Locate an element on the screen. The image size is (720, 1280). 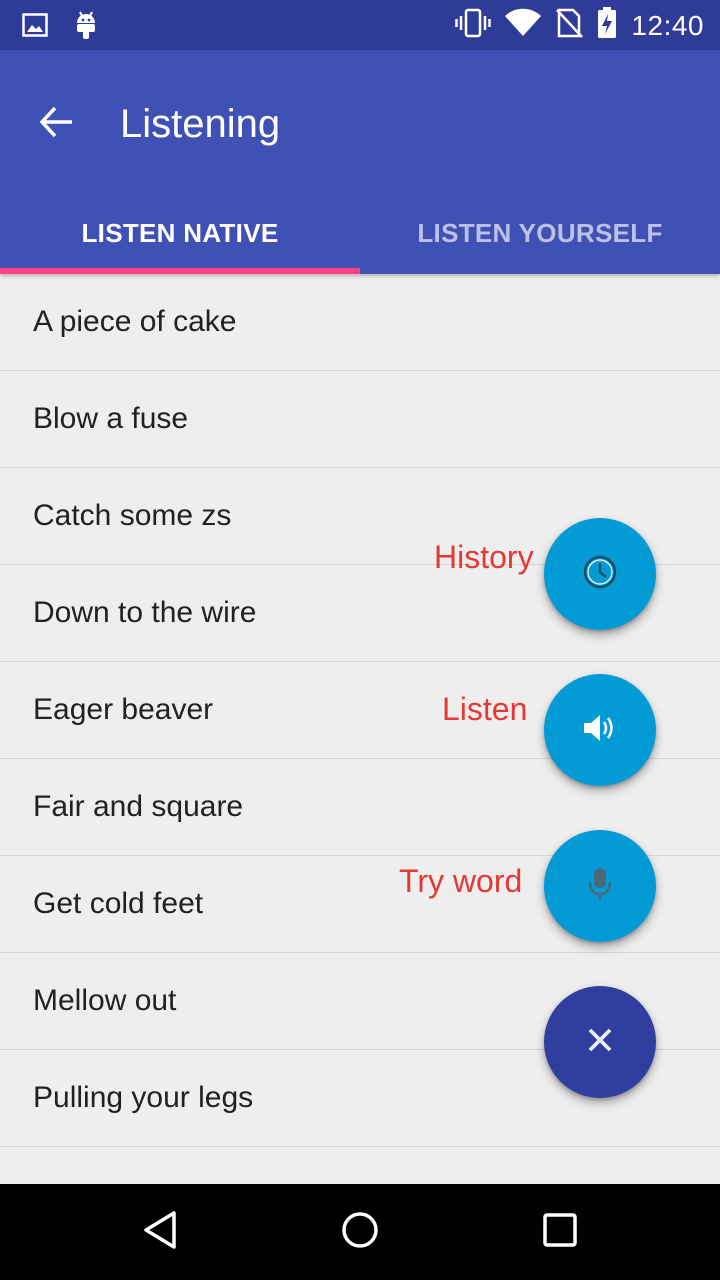
navigation-bar is located at coordinates (360, 1232).